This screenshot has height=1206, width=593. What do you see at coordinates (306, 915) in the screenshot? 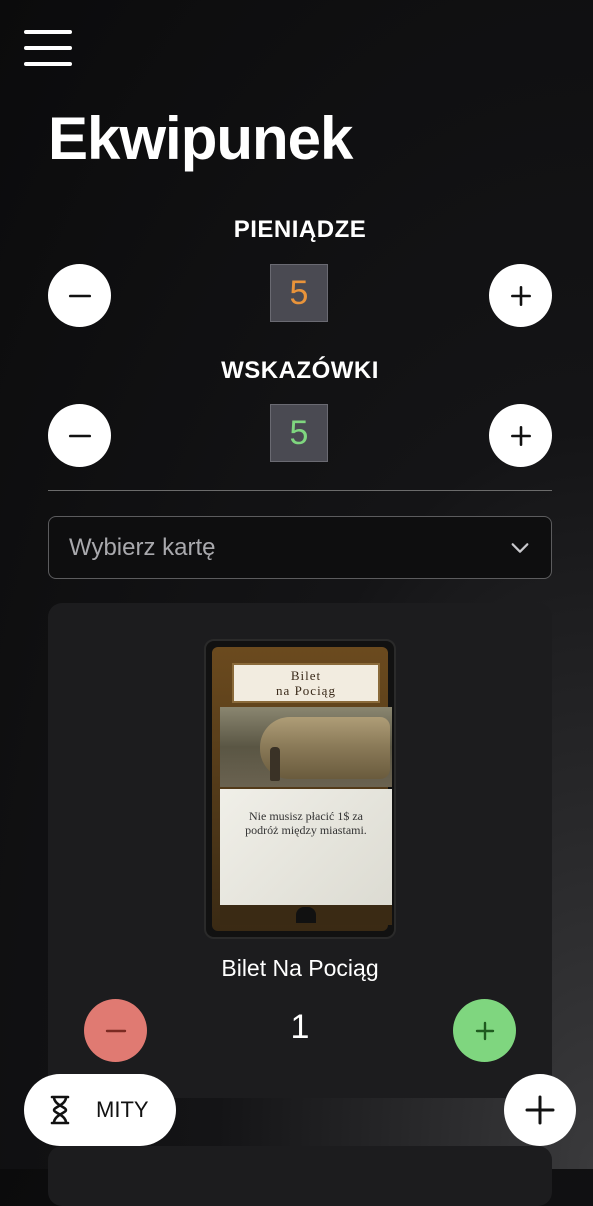
I see `card-footer-ornament` at bounding box center [306, 915].